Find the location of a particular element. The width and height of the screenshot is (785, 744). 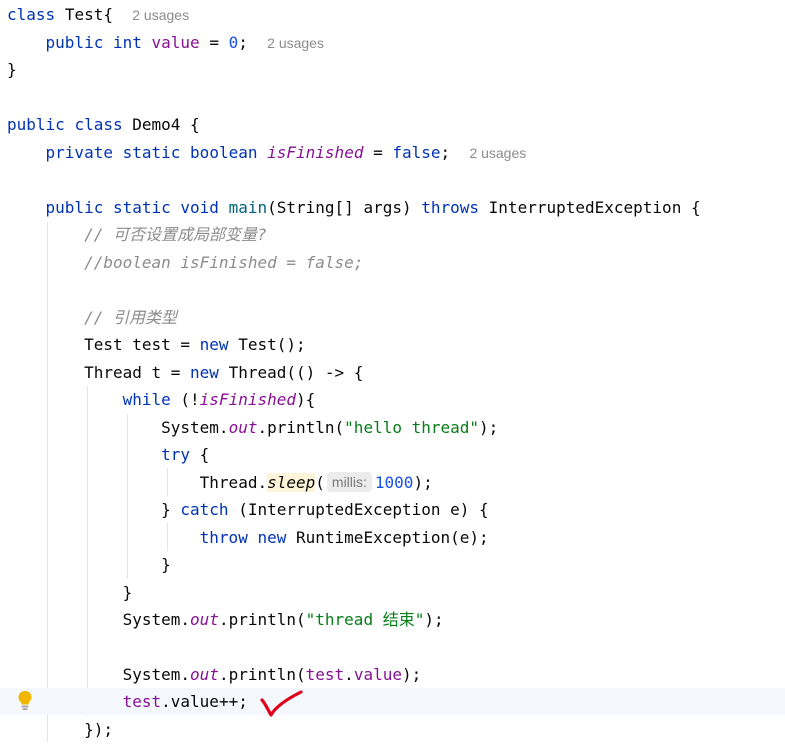

red-checkmark-annotation is located at coordinates (281, 703).